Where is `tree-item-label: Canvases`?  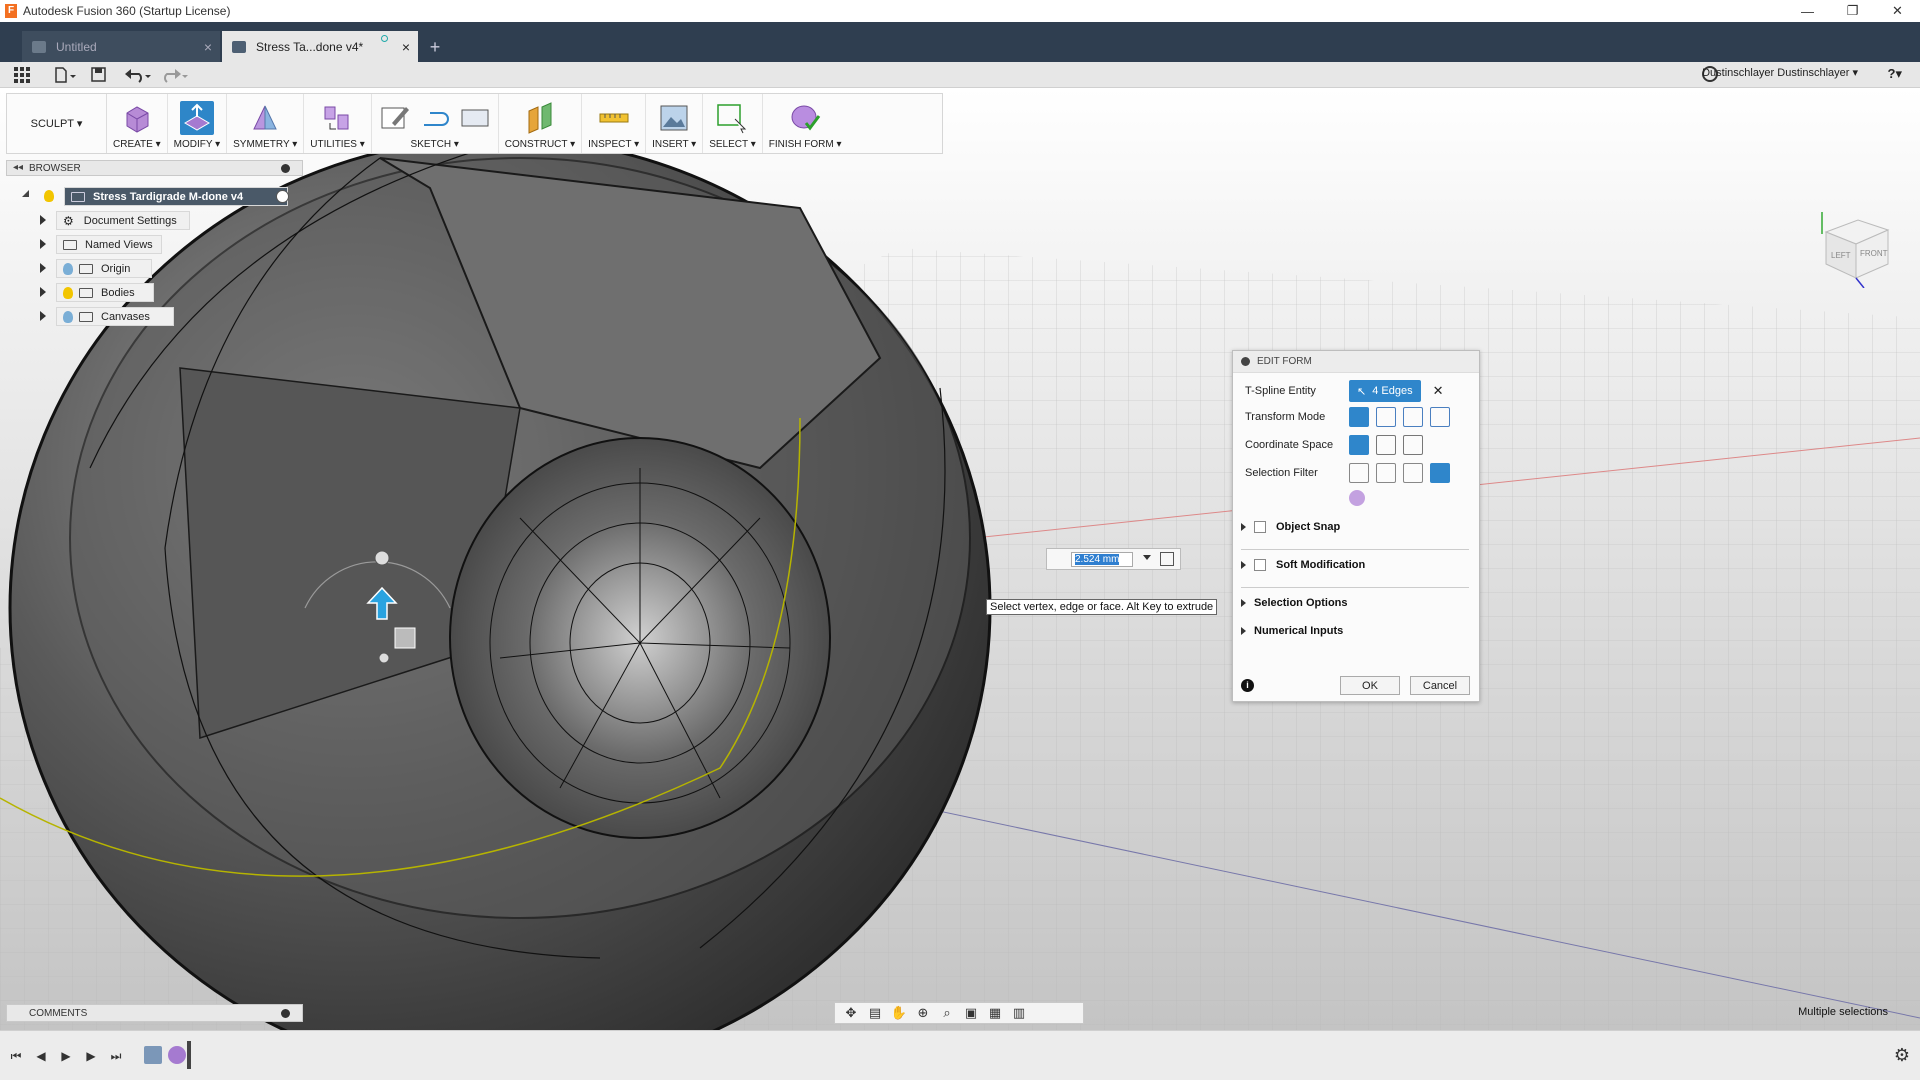
tree-item-label: Canvases is located at coordinates (115, 316).